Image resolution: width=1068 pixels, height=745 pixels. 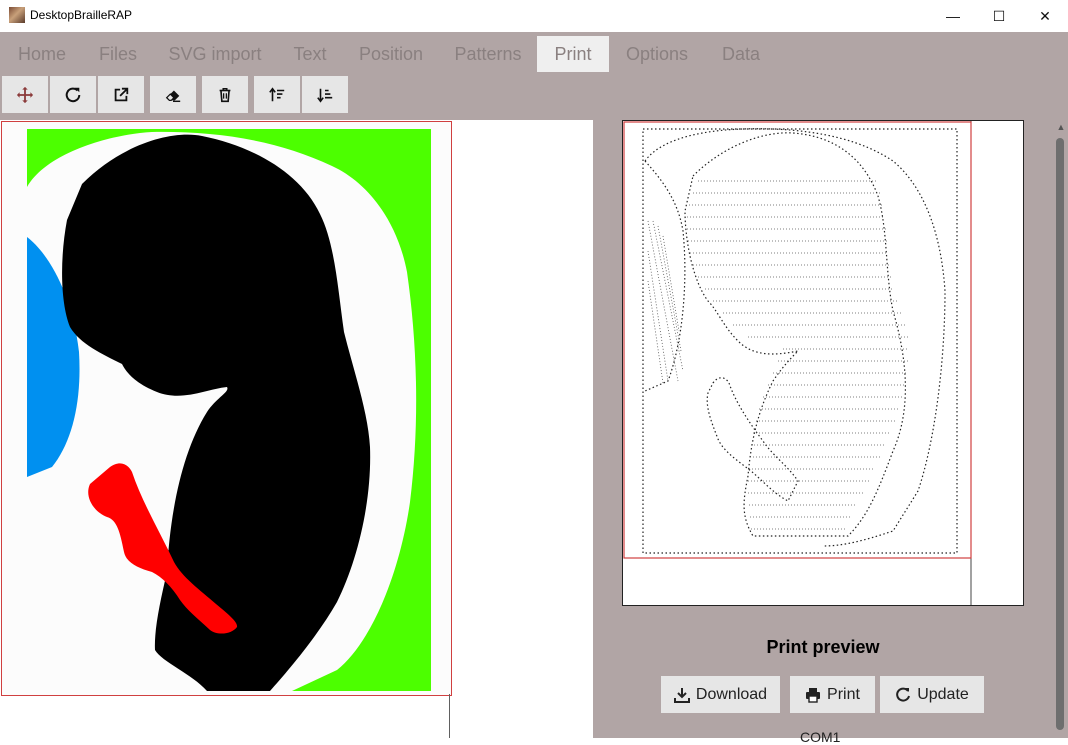 I want to click on tab-position: Position, so click(x=391, y=54).